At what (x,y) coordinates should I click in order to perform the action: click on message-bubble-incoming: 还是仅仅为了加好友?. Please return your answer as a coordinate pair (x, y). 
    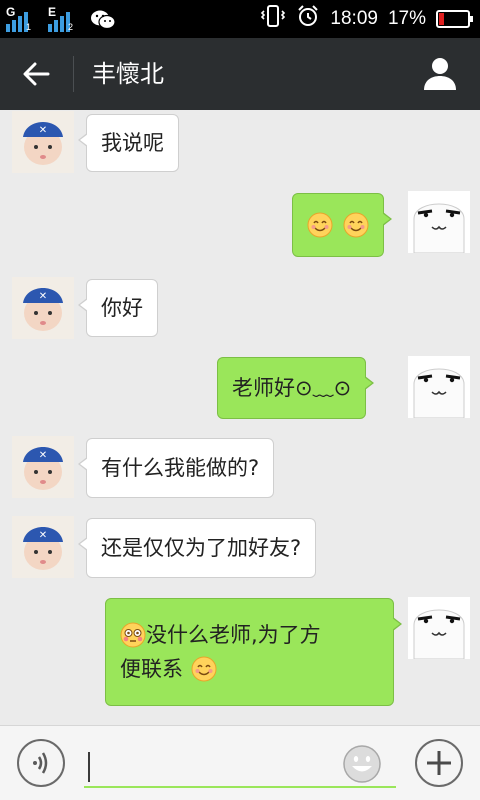
    Looking at the image, I should click on (197, 548).